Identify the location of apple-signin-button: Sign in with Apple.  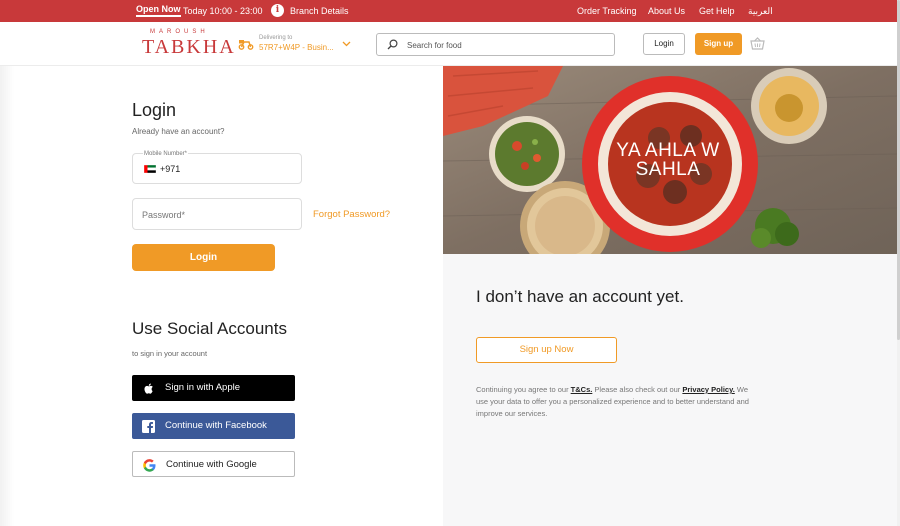
(213, 388).